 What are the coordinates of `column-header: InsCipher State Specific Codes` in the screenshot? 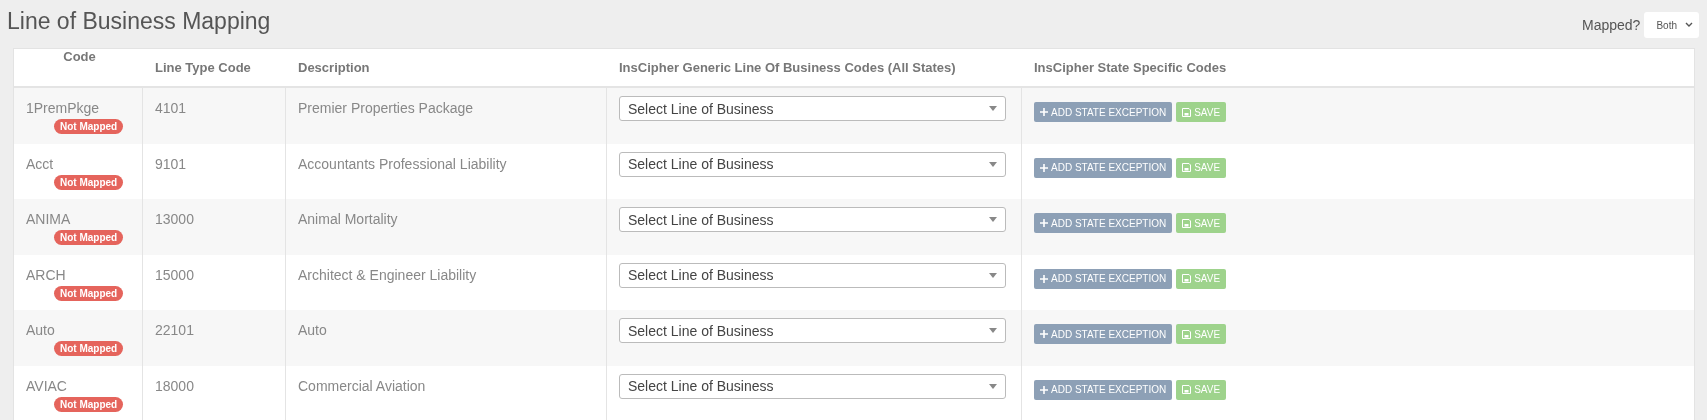 It's located at (1130, 67).